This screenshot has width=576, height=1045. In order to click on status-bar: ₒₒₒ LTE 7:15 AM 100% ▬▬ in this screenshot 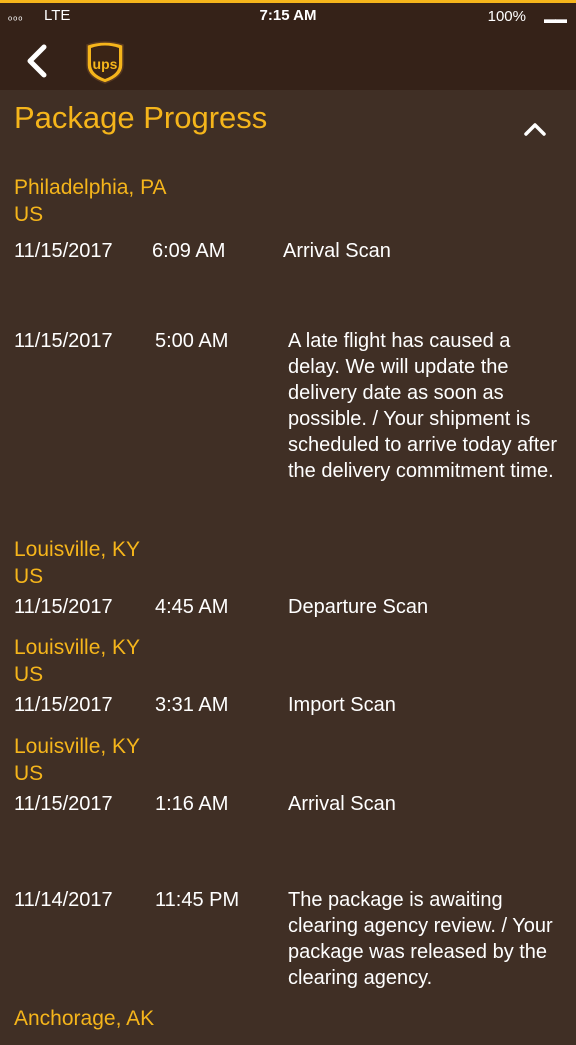, I will do `click(288, 18)`.